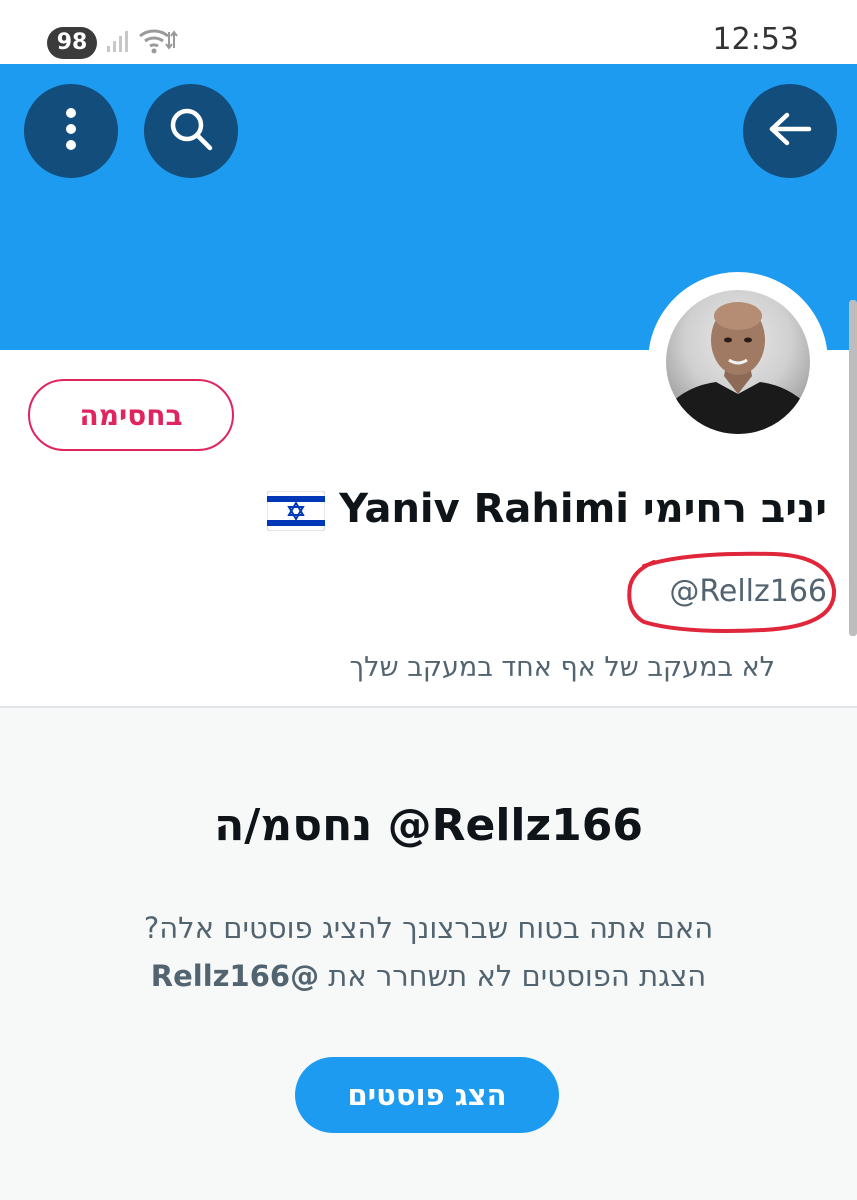 The width and height of the screenshot is (857, 1200). I want to click on confirm-line-2-handle: @Rellz166, so click(235, 976).